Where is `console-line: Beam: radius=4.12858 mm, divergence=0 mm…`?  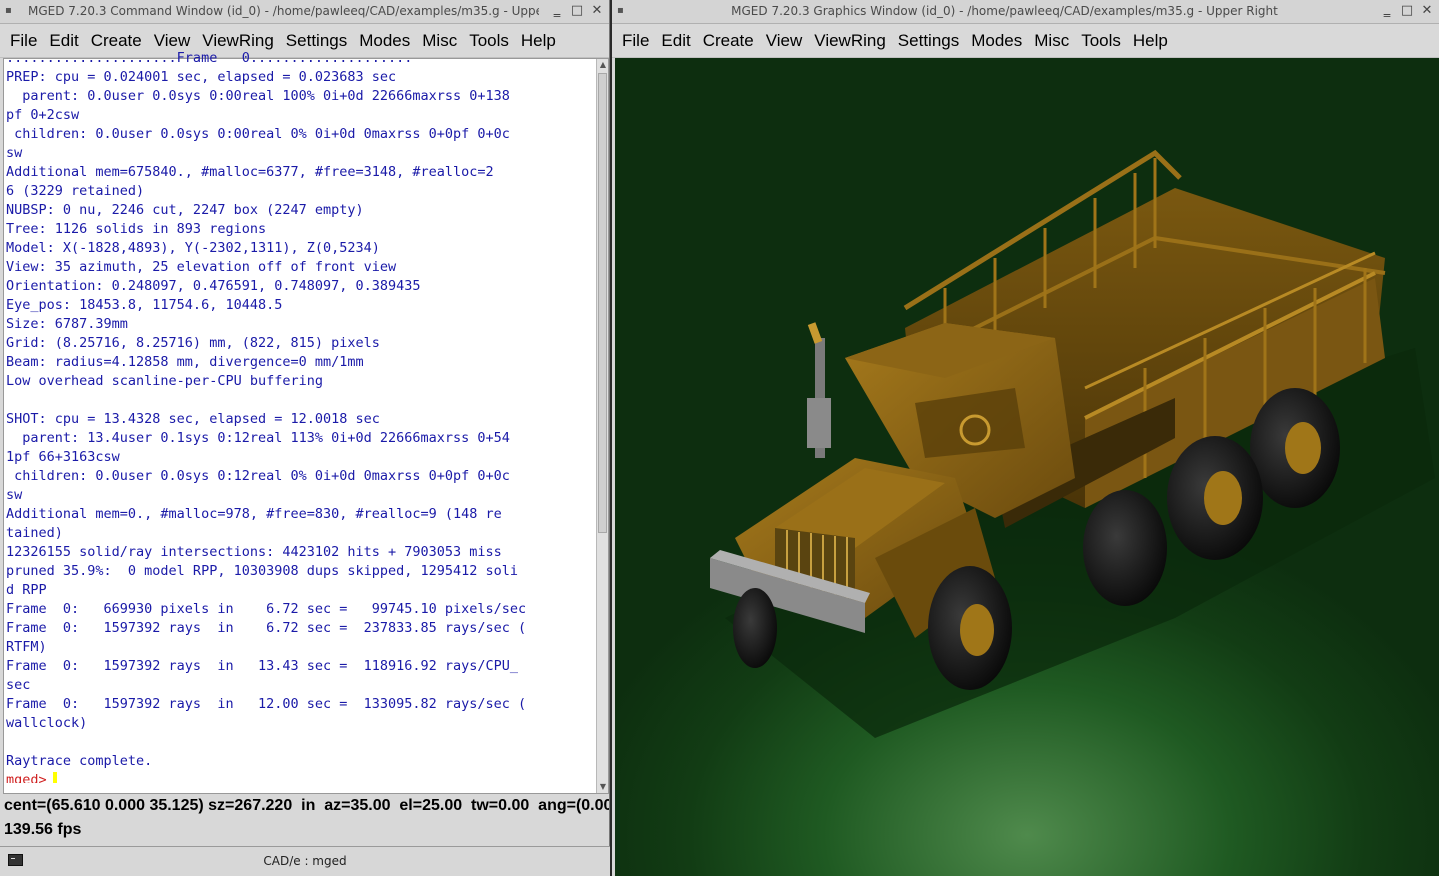
console-line: Beam: radius=4.12858 mm, divergence=0 mm… is located at coordinates (185, 362).